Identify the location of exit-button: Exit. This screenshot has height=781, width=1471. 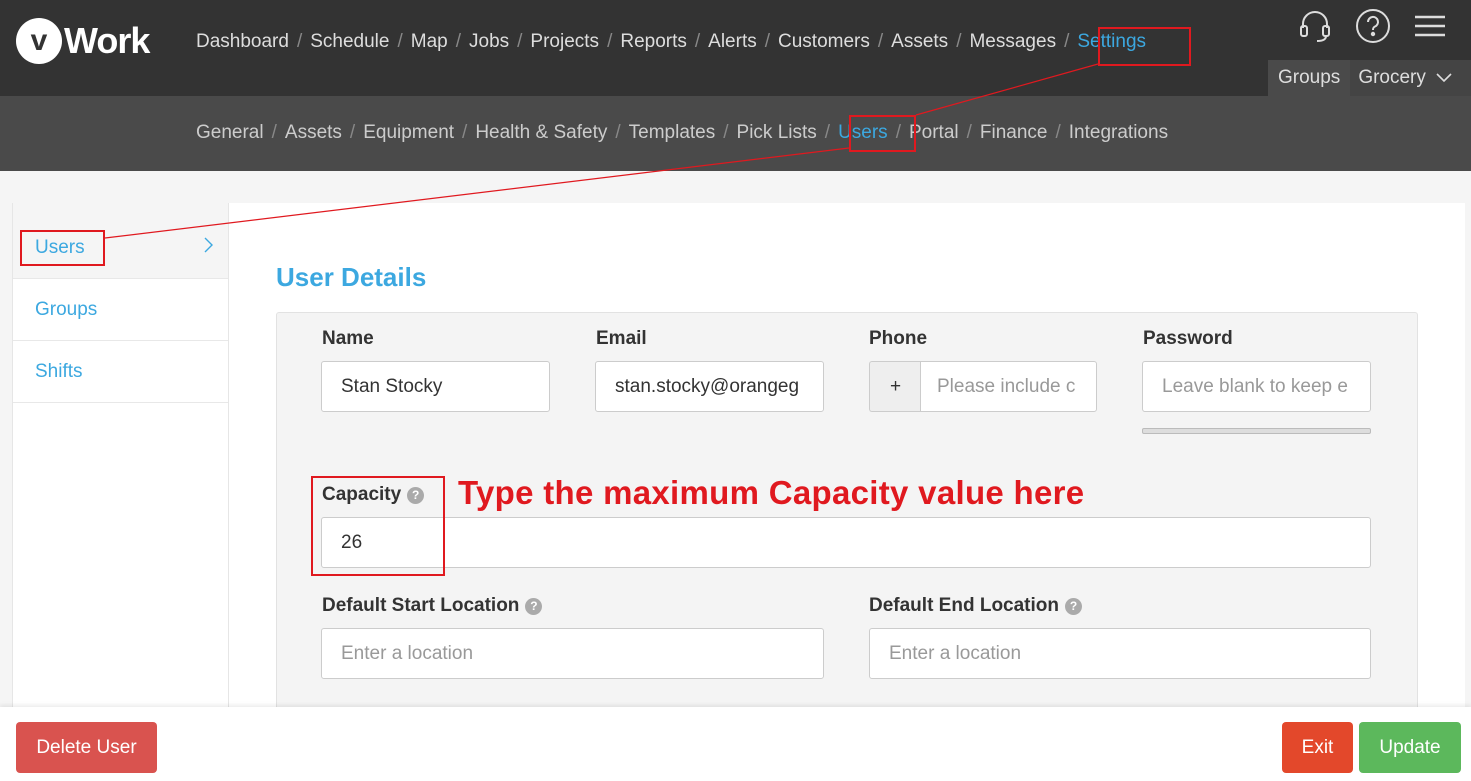
(1317, 747).